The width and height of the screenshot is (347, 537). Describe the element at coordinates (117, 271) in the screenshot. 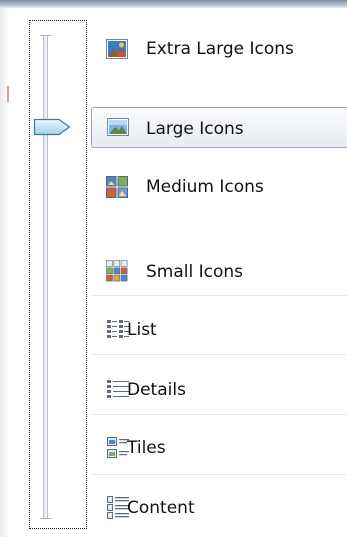

I see `small-icons-icon` at that location.